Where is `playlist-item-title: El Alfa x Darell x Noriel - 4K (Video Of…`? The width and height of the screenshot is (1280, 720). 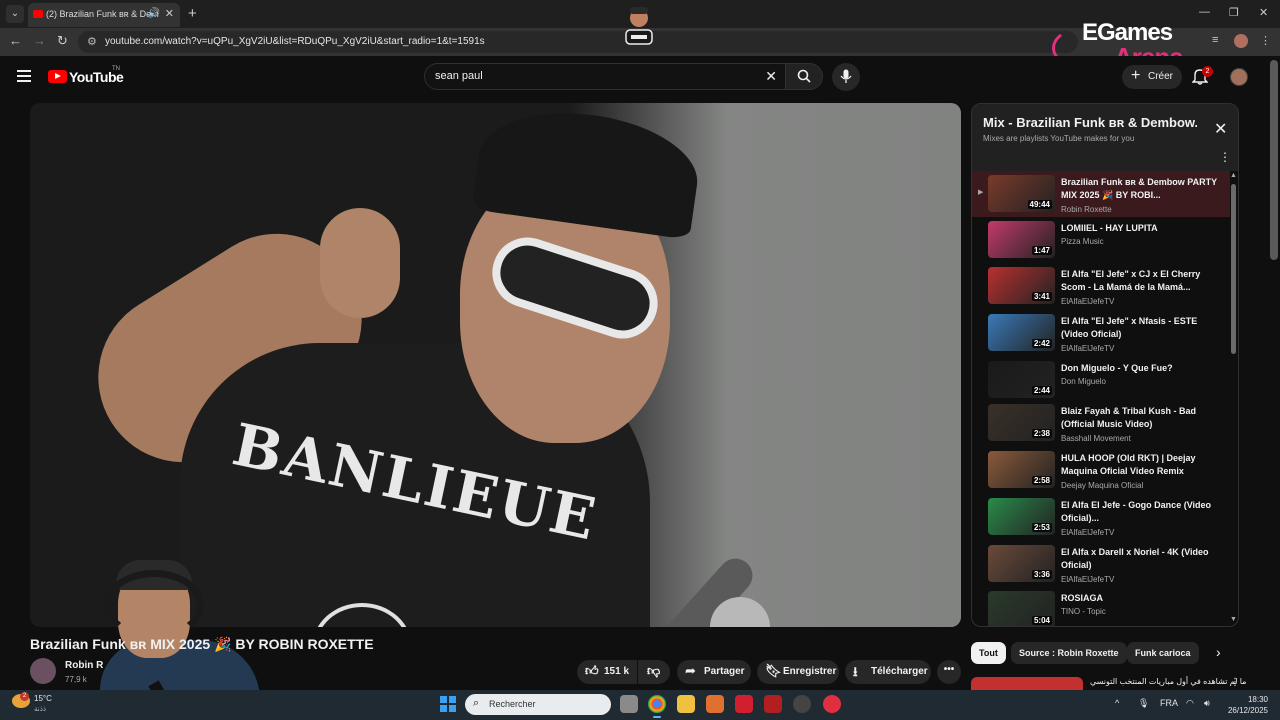 playlist-item-title: El Alfa x Darell x Noriel - 4K (Video Of… is located at coordinates (1141, 559).